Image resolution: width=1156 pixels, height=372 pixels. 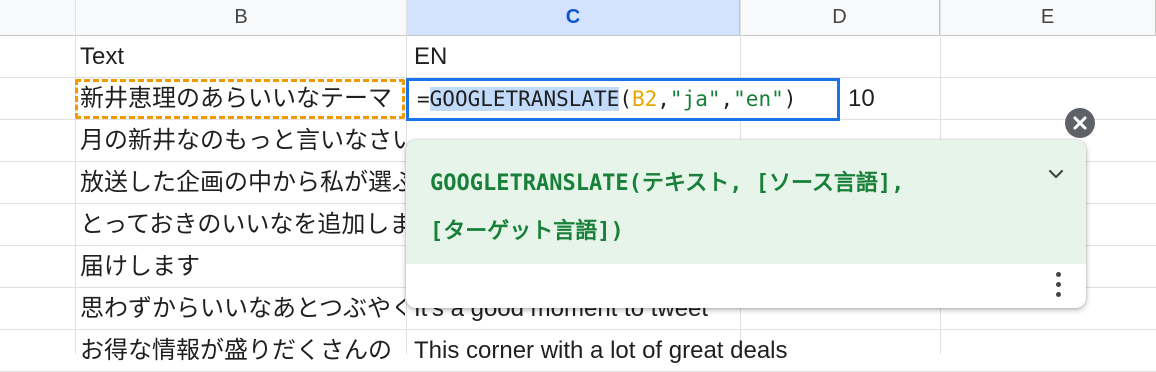 I want to click on formula-string-arg: "ja", so click(x=695, y=99).